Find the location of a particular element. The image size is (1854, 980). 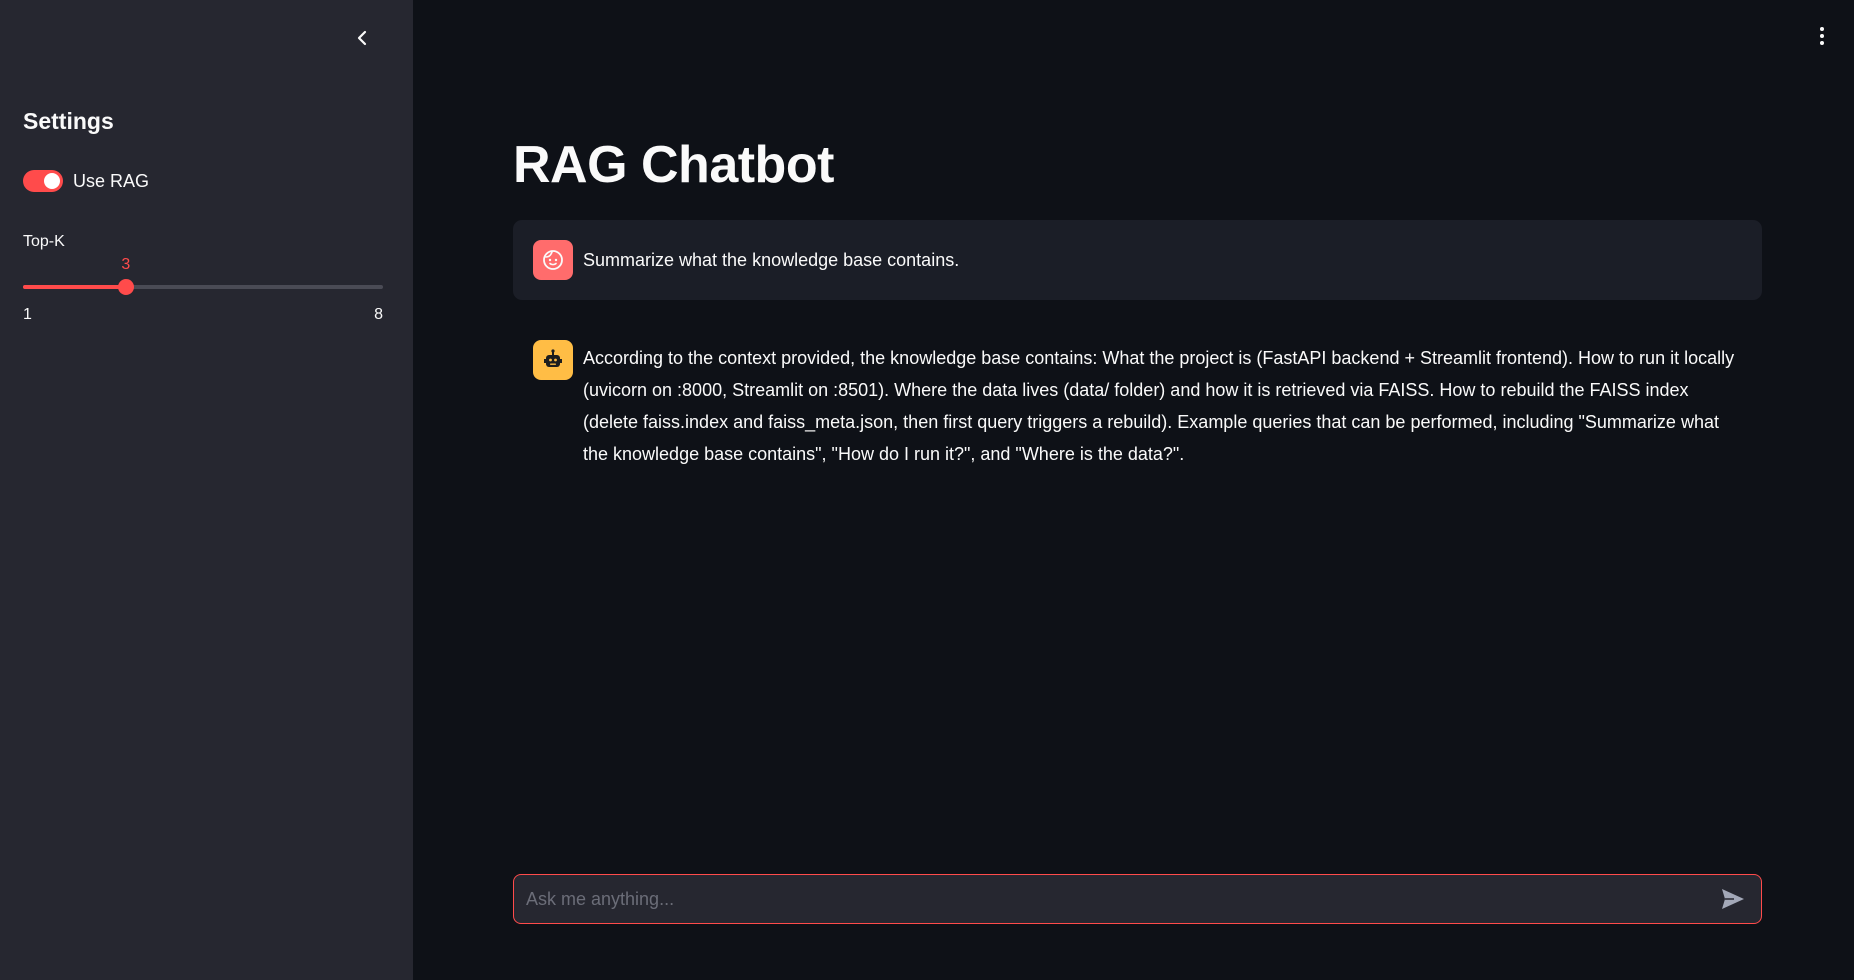

slider-max-label: 8 is located at coordinates (378, 314).